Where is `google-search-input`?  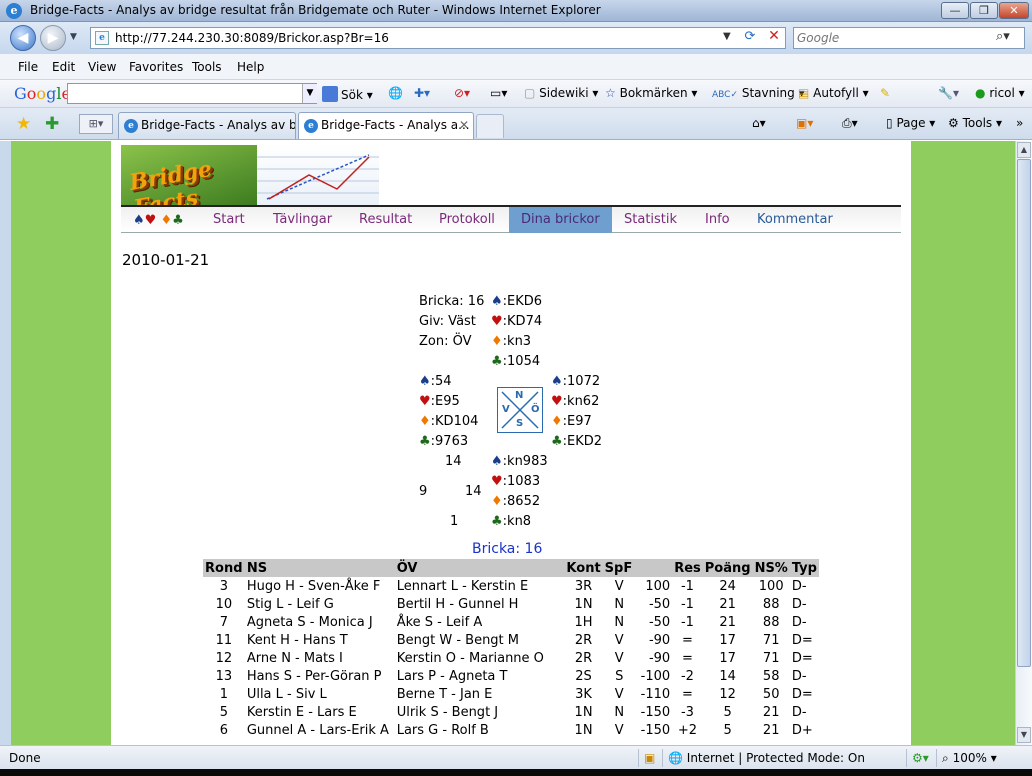 google-search-input is located at coordinates (192, 93).